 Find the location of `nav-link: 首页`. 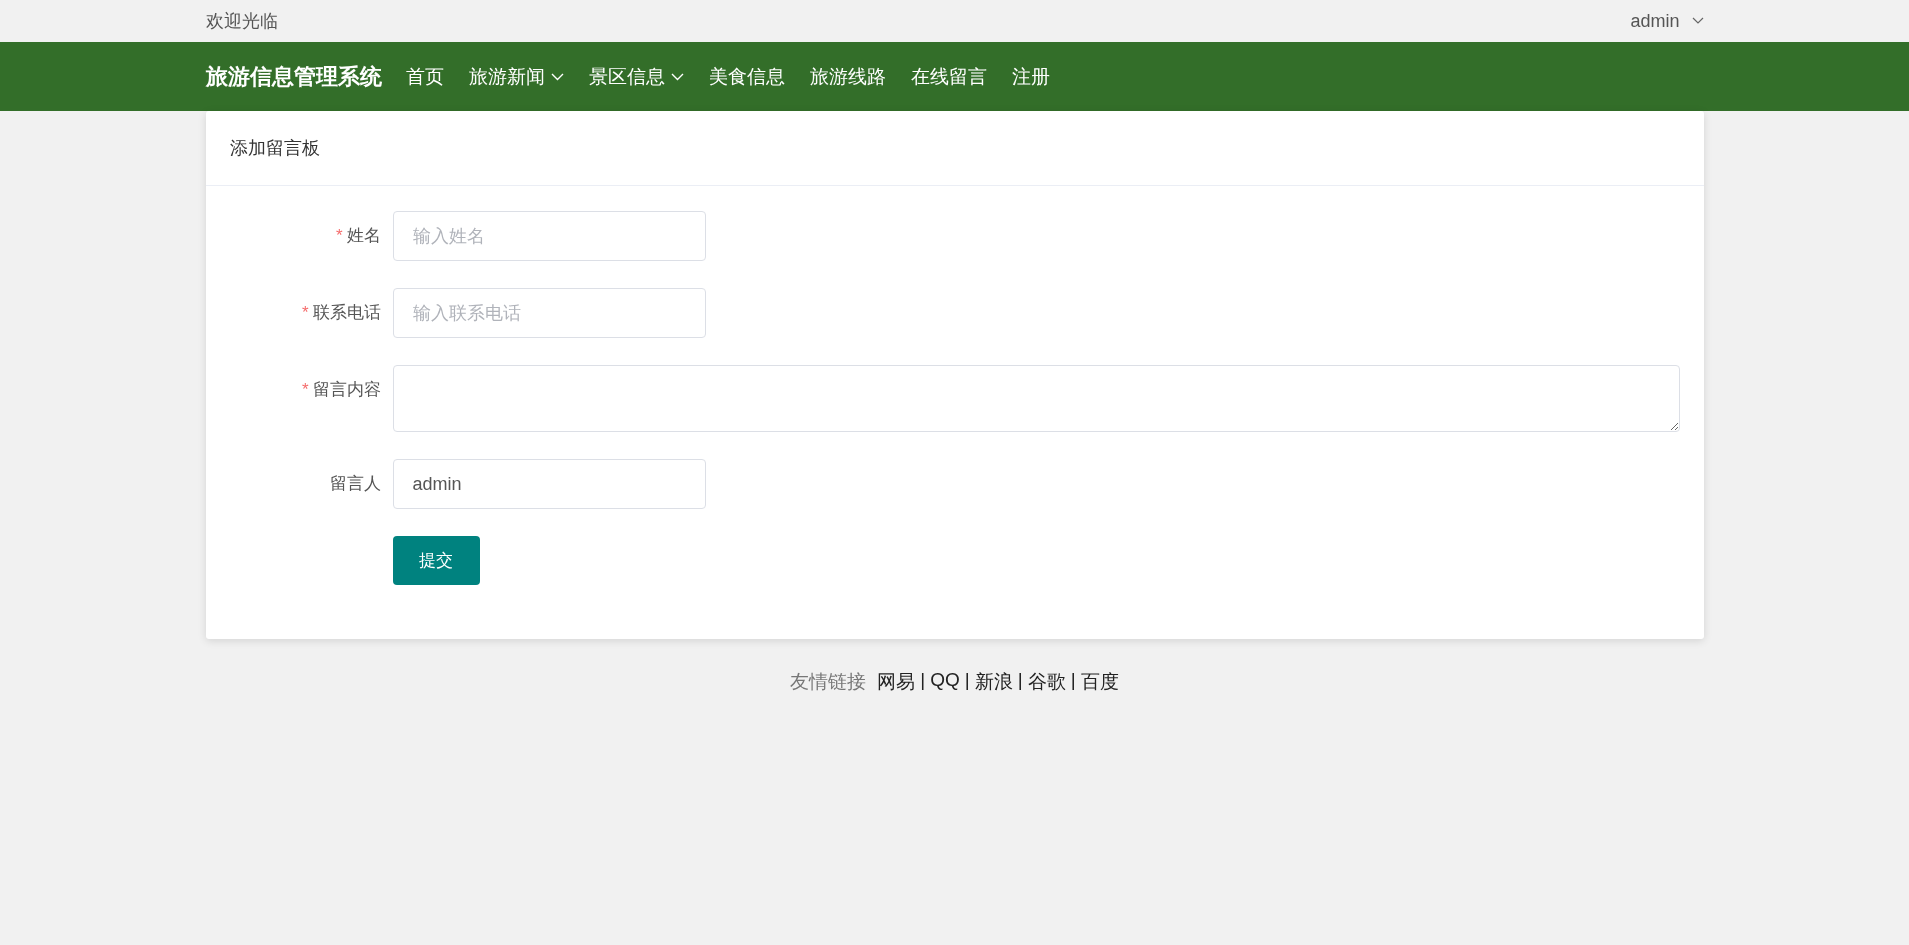

nav-link: 首页 is located at coordinates (424, 76).